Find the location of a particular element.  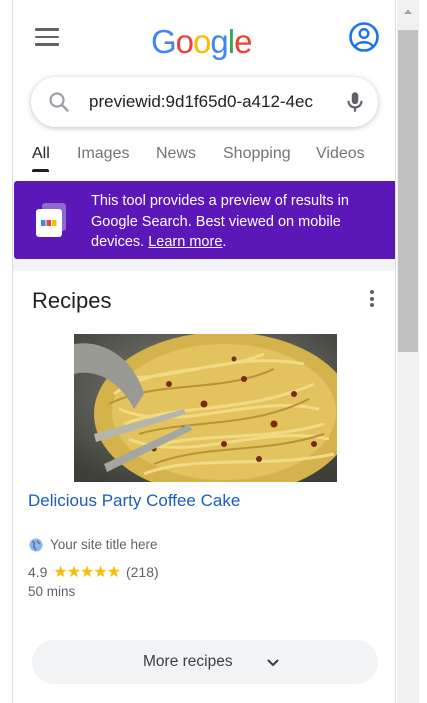

scrollbar-thumb is located at coordinates (408, 191).